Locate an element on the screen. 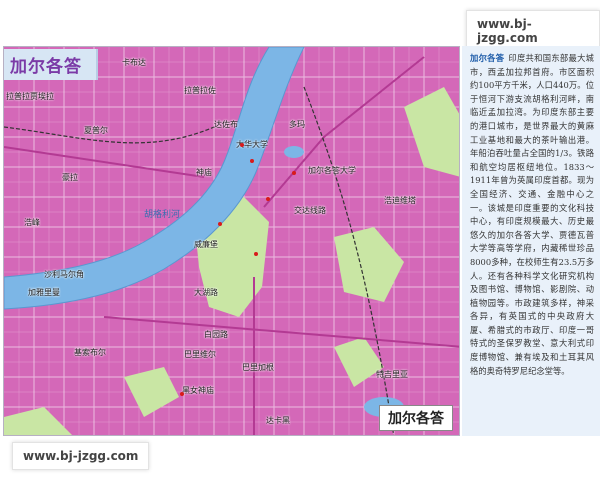 The width and height of the screenshot is (600, 480). description-city-name: 加尔各答 is located at coordinates (487, 58).